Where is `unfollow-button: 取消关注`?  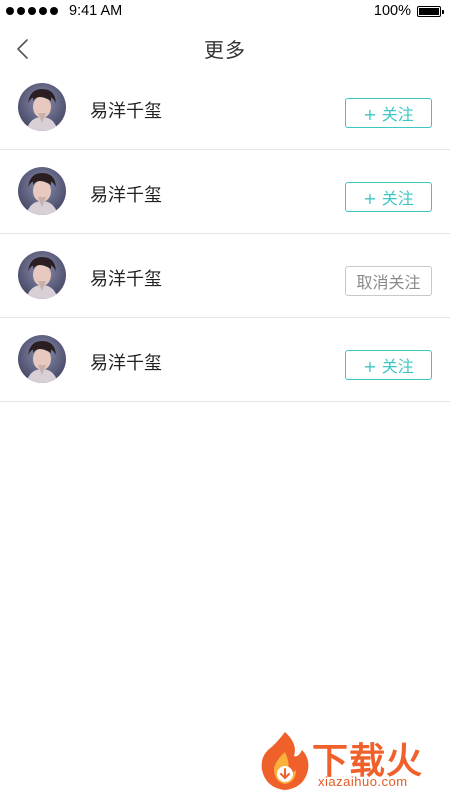
unfollow-button: 取消关注 is located at coordinates (388, 281).